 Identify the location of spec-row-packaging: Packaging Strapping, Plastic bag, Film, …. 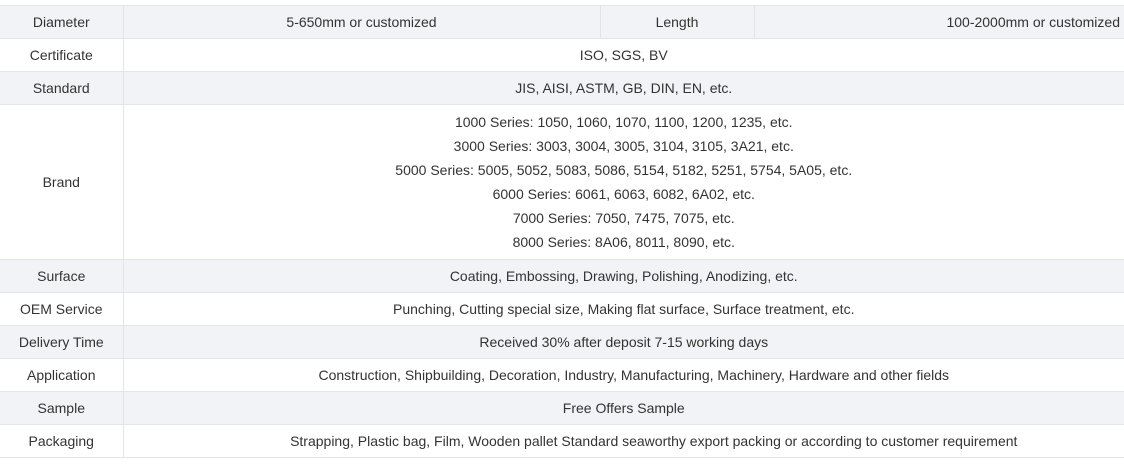
(562, 441).